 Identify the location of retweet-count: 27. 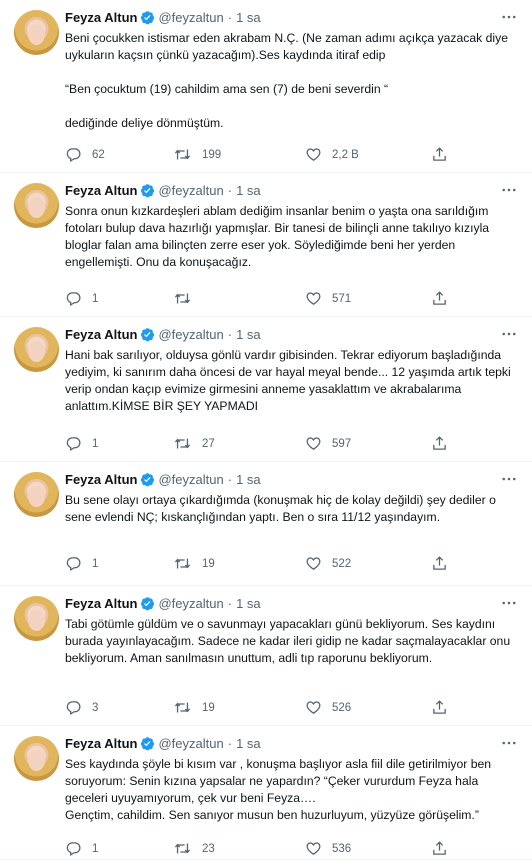
(208, 443).